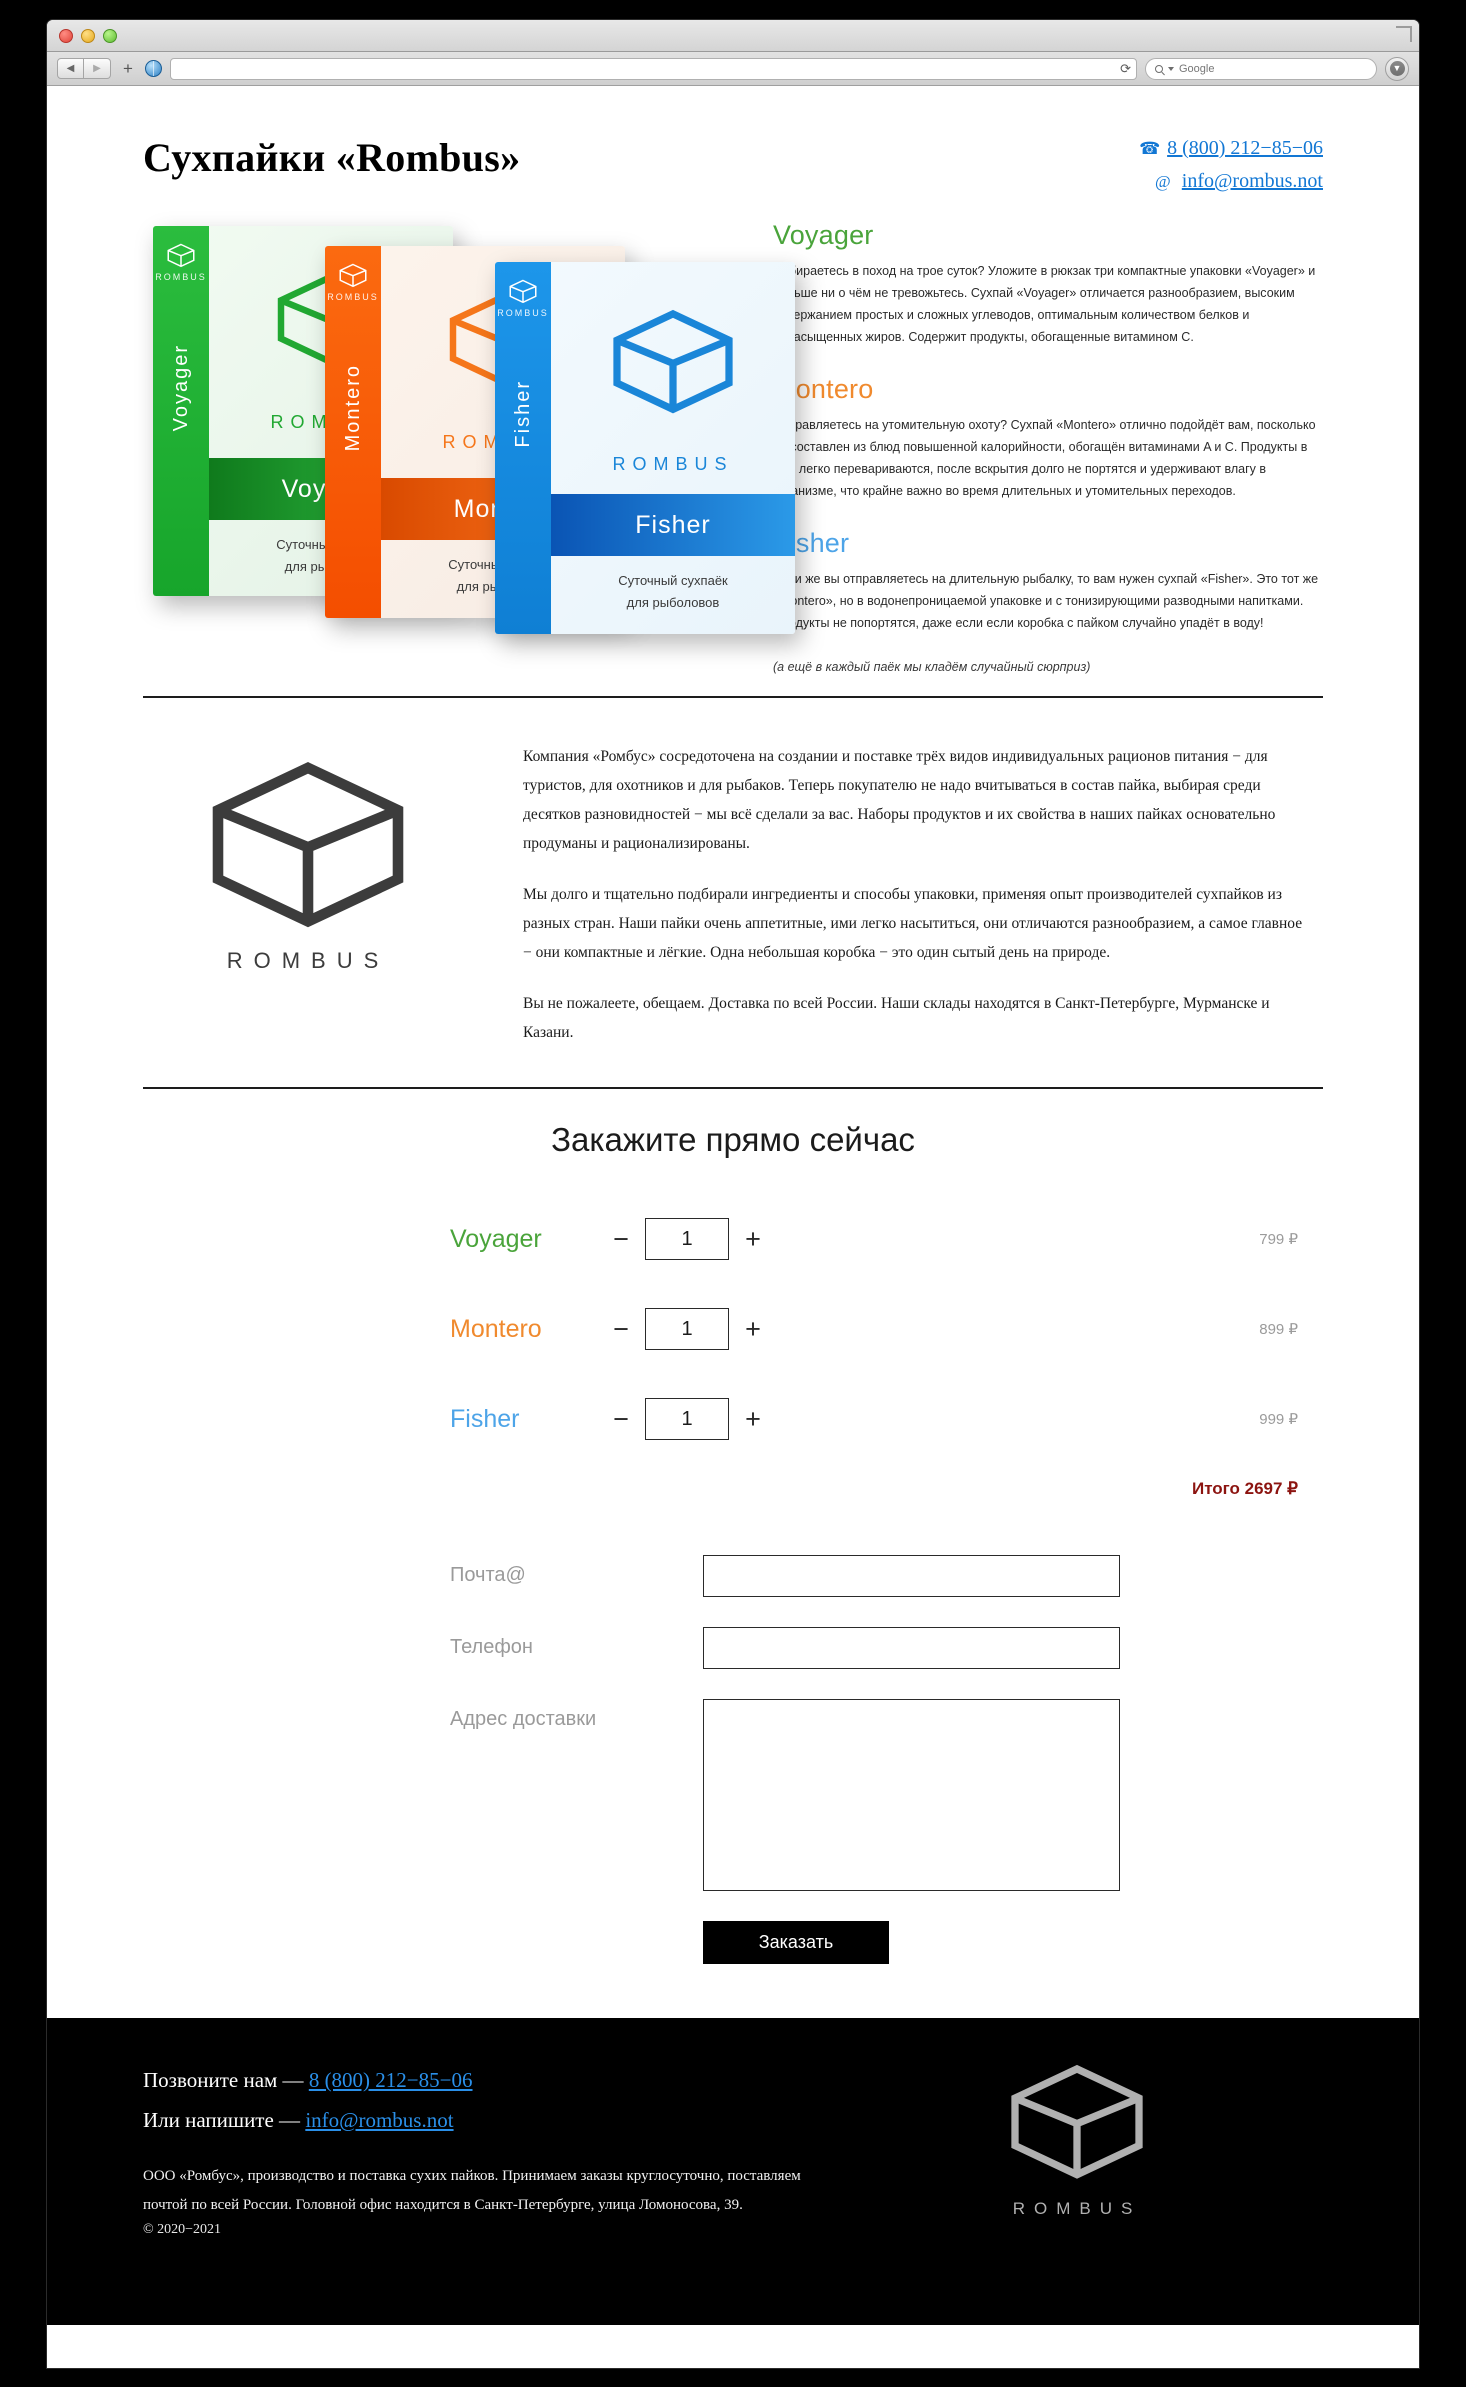 The height and width of the screenshot is (2387, 1466). Describe the element at coordinates (1404, 34) in the screenshot. I see `resize-grip-icon` at that location.